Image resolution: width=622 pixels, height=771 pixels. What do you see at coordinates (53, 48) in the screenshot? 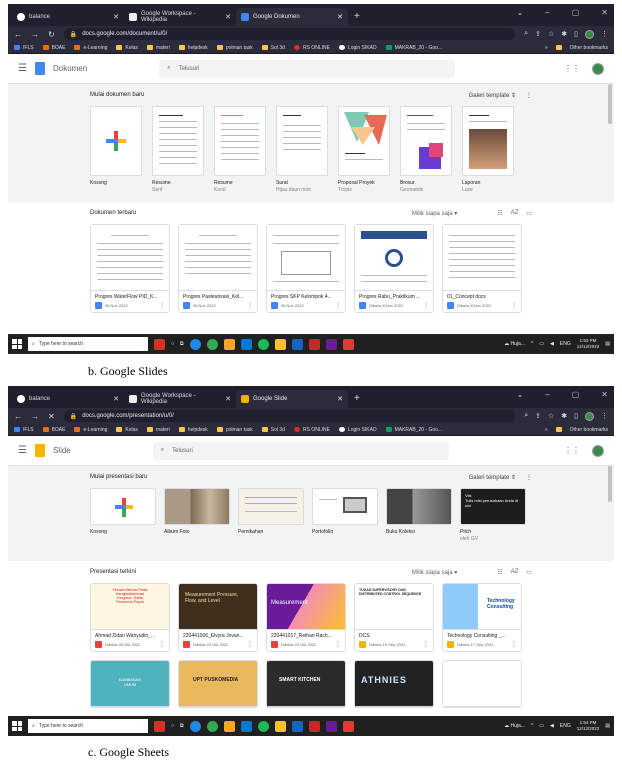
I see `bookmark-item: BOAE` at bounding box center [53, 48].